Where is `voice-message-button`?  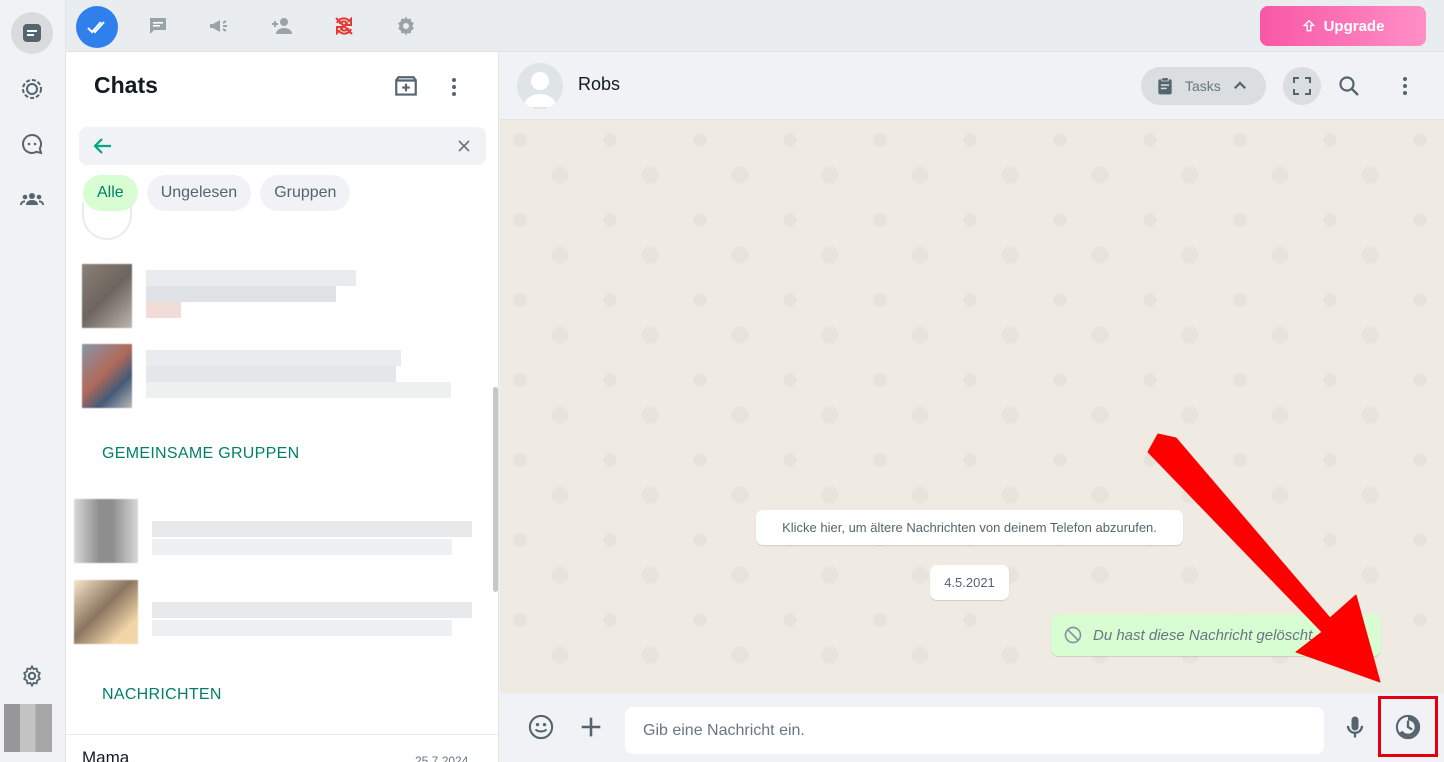
voice-message-button is located at coordinates (1355, 727).